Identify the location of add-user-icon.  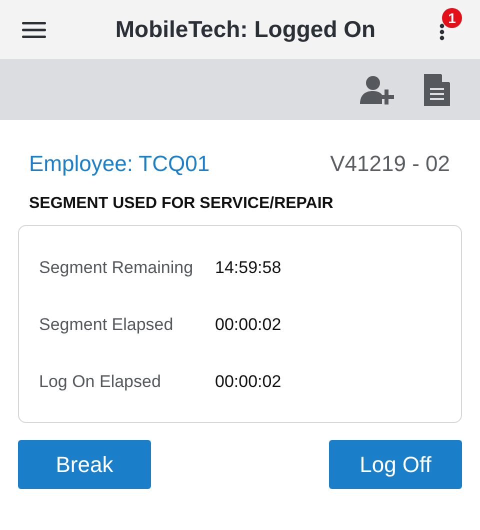
(378, 89).